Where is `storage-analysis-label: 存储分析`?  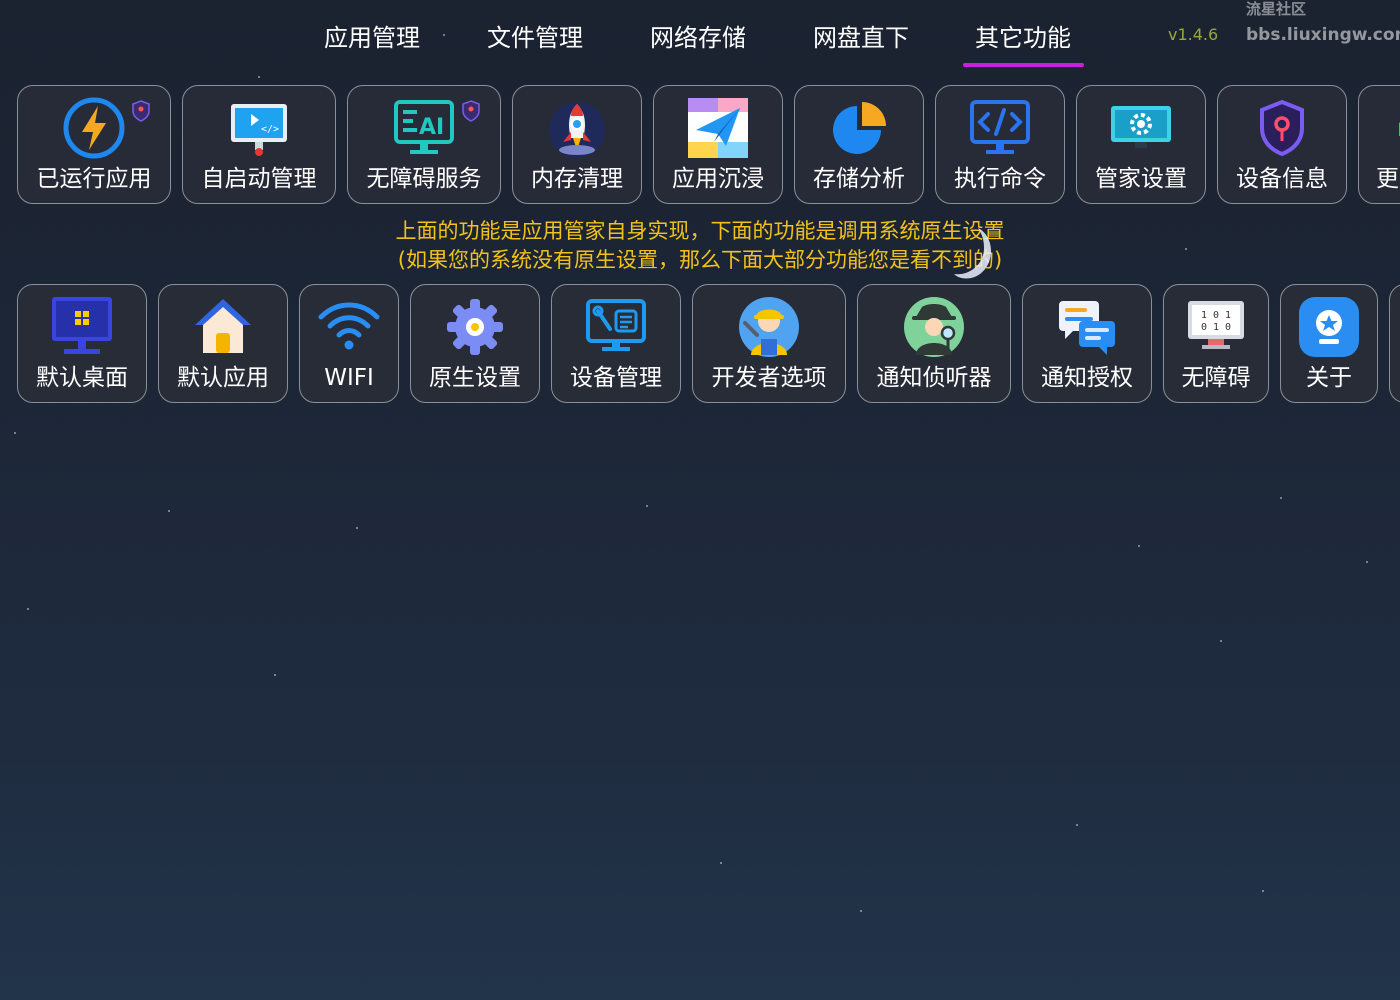
storage-analysis-label: 存储分析 is located at coordinates (859, 179).